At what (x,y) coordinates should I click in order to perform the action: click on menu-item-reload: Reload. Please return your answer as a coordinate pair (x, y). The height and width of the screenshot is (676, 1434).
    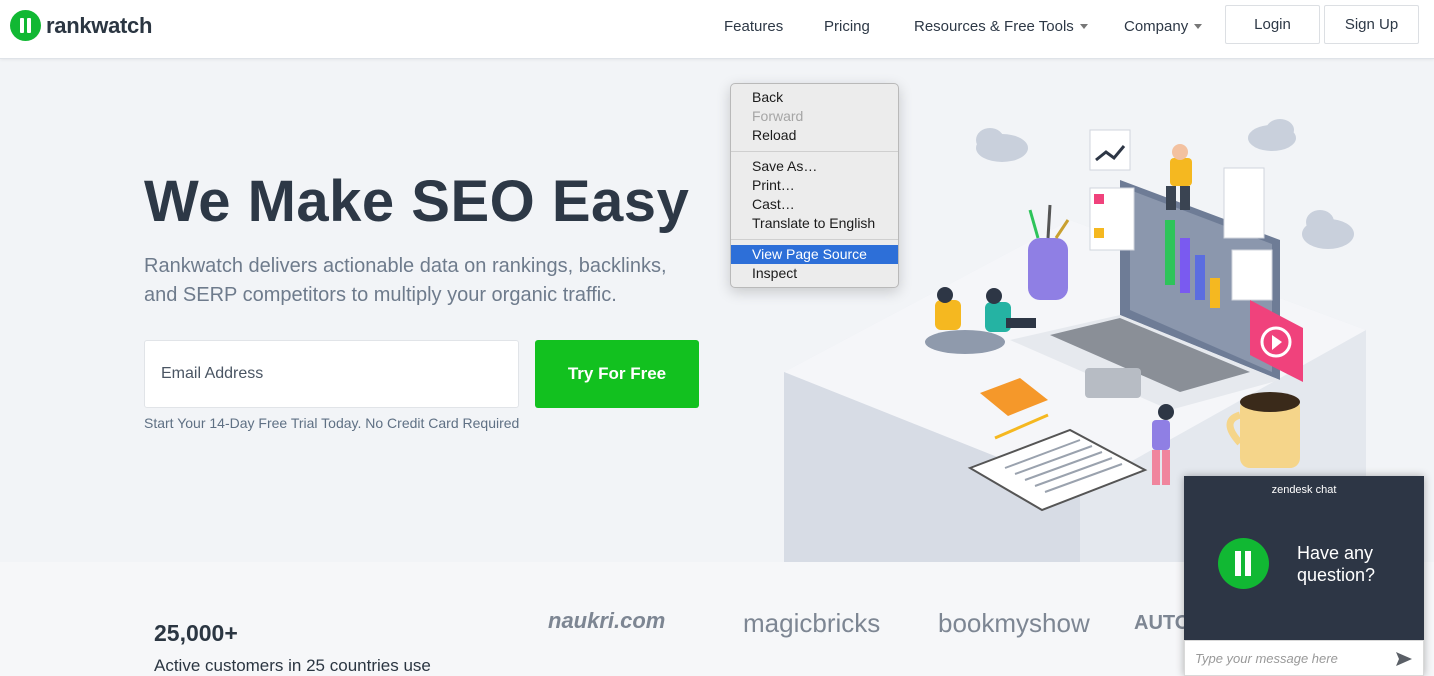
    Looking at the image, I should click on (814, 135).